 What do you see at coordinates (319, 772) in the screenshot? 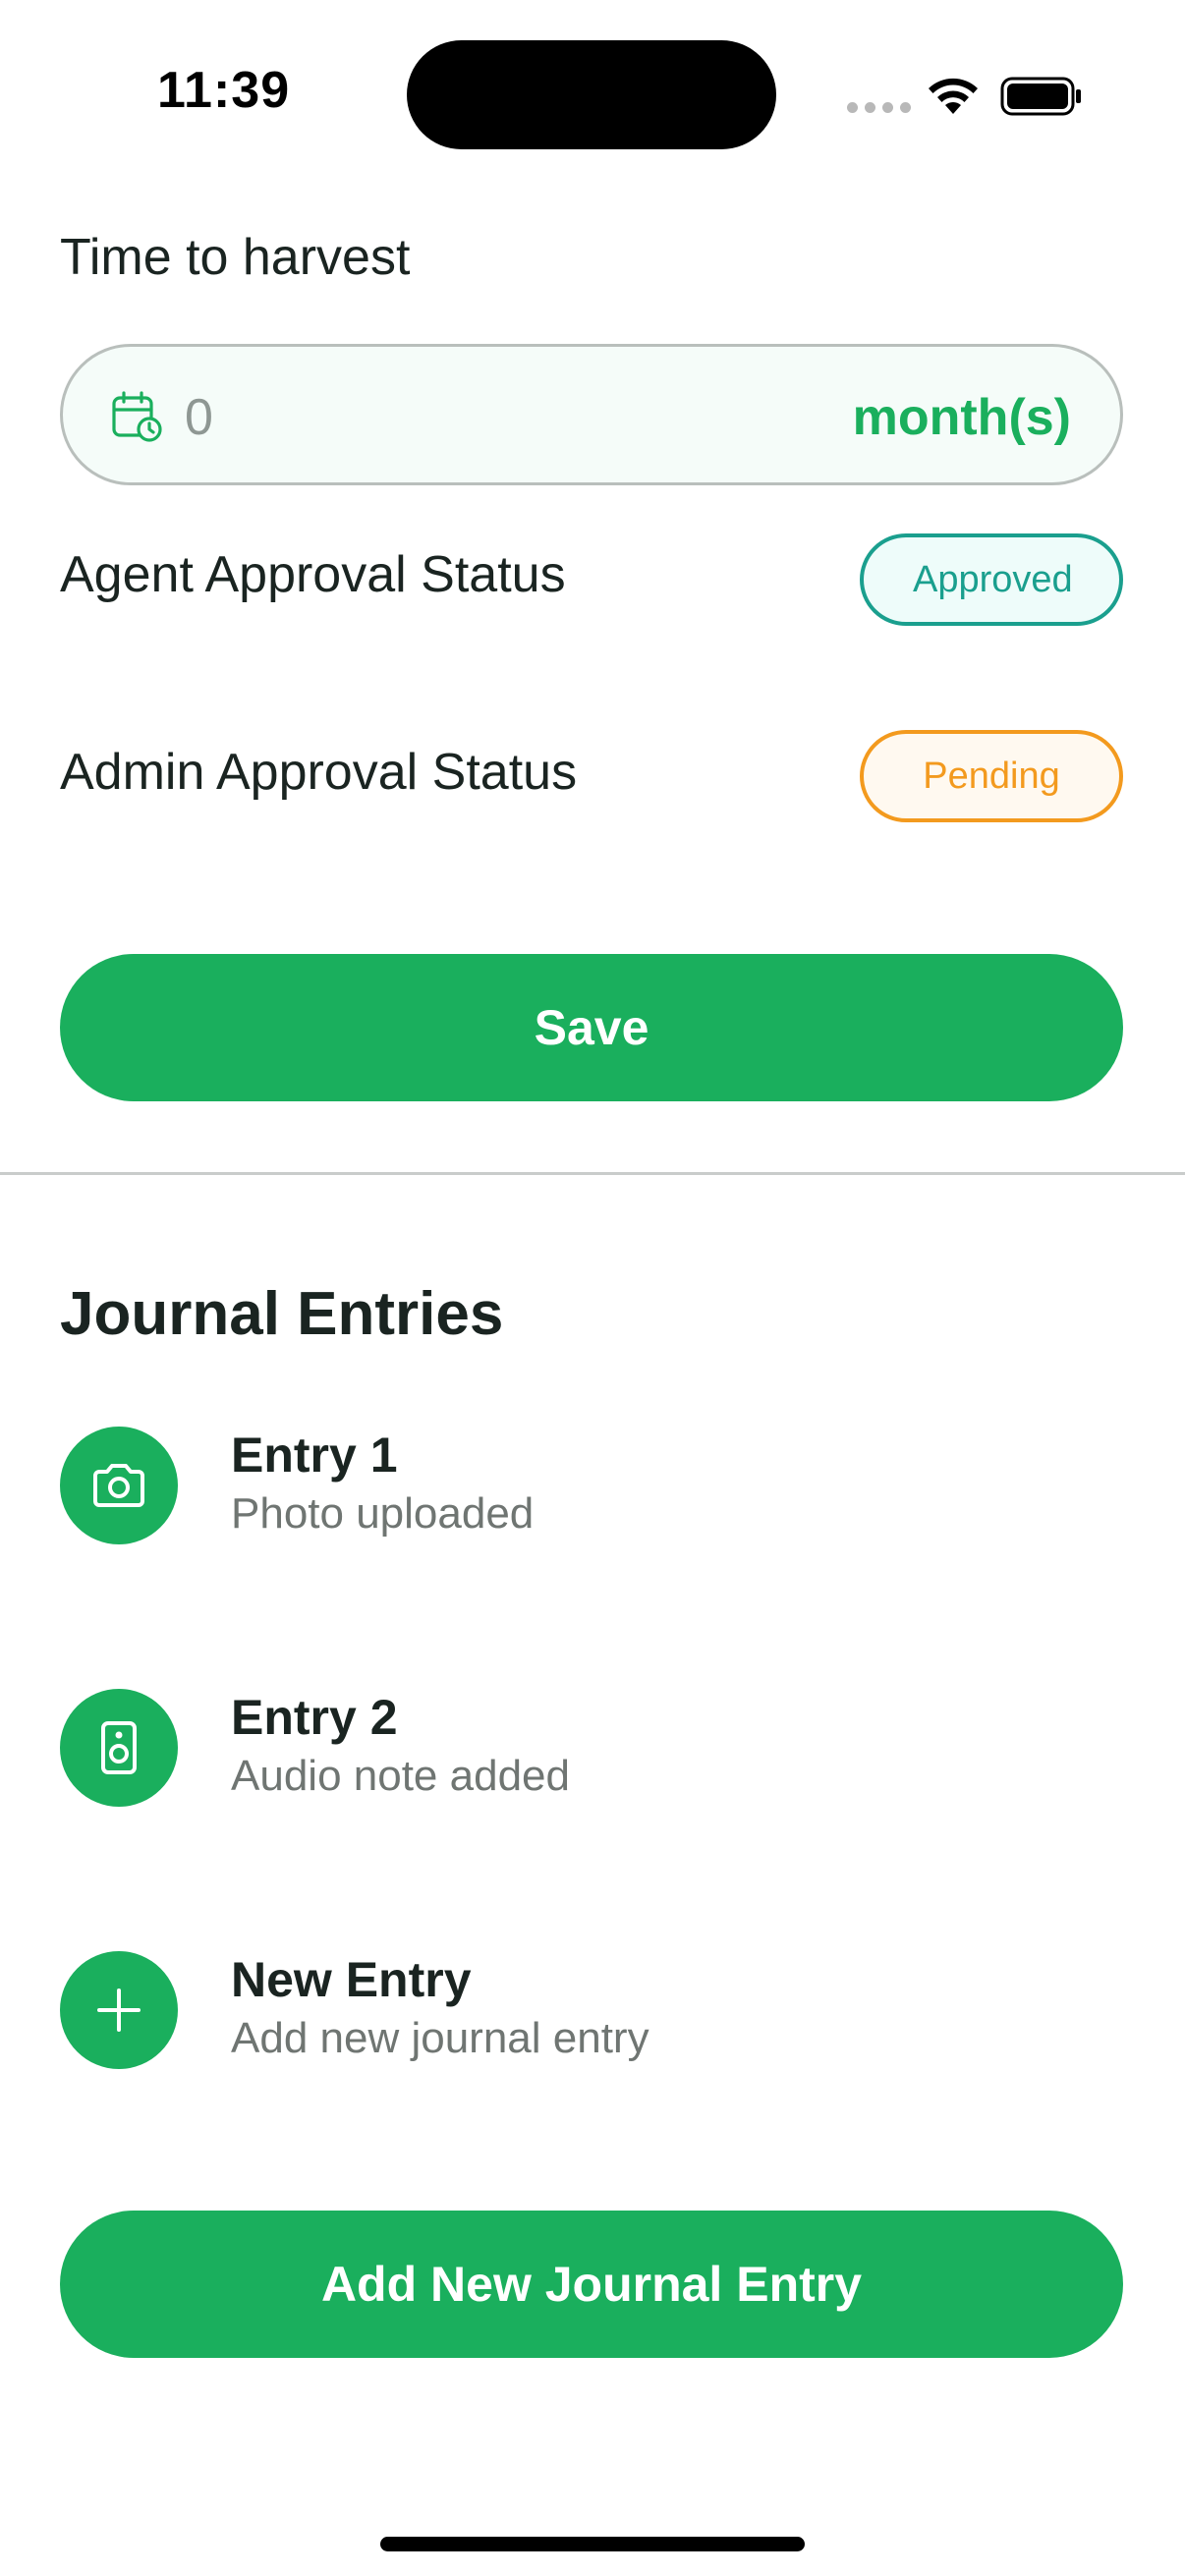
I see `admin-approval-label: Admin Approval Status` at bounding box center [319, 772].